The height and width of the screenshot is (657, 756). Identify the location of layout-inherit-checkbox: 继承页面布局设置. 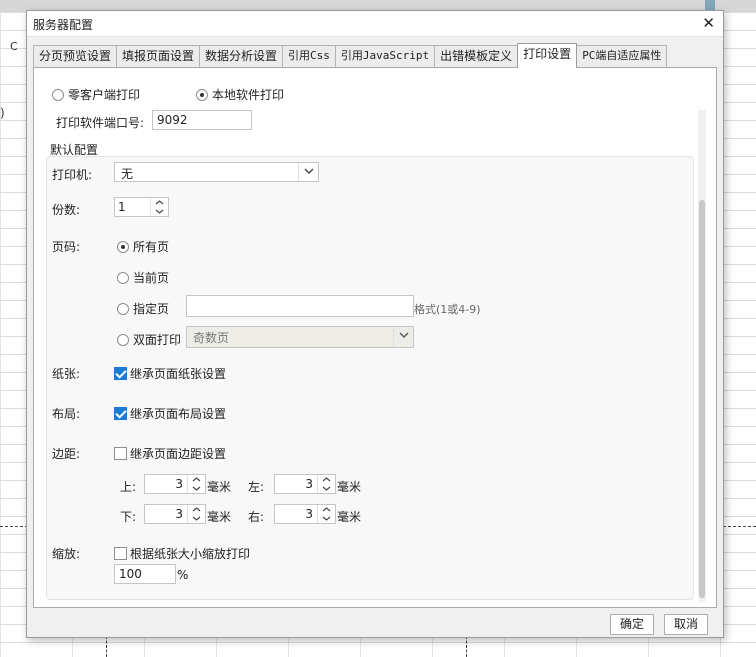
(170, 413).